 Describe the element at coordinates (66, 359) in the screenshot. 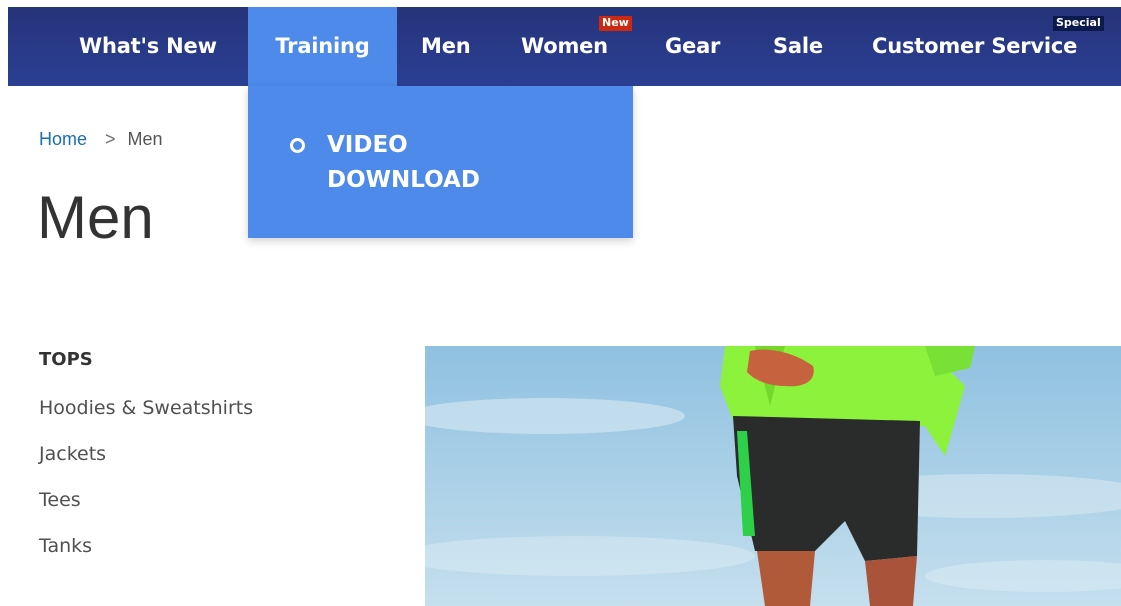

I see `sidebar-heading-tops: TOPS` at that location.